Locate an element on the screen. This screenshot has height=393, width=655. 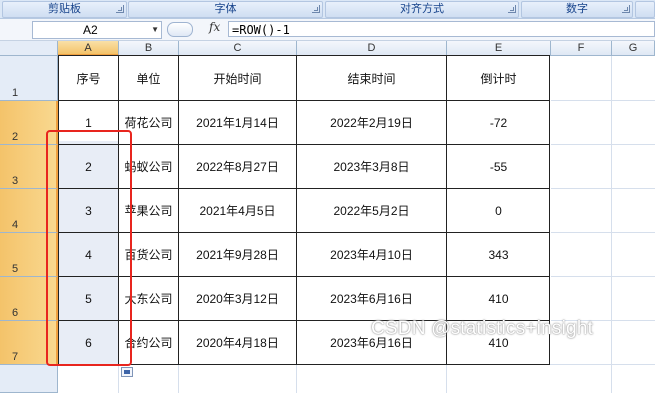
cell-end-date: 2023年6月16日 is located at coordinates (371, 298).